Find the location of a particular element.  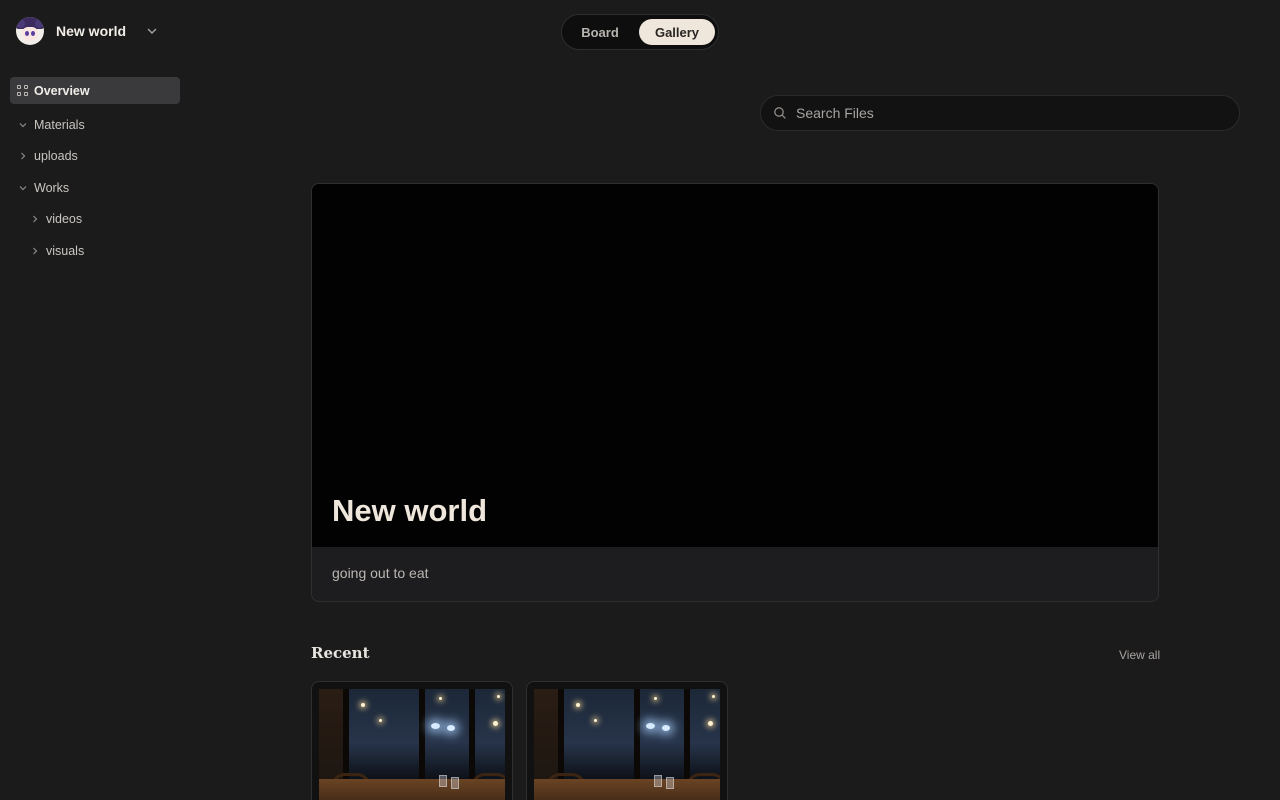

sidebar-item-materials: Materials is located at coordinates (51, 125).